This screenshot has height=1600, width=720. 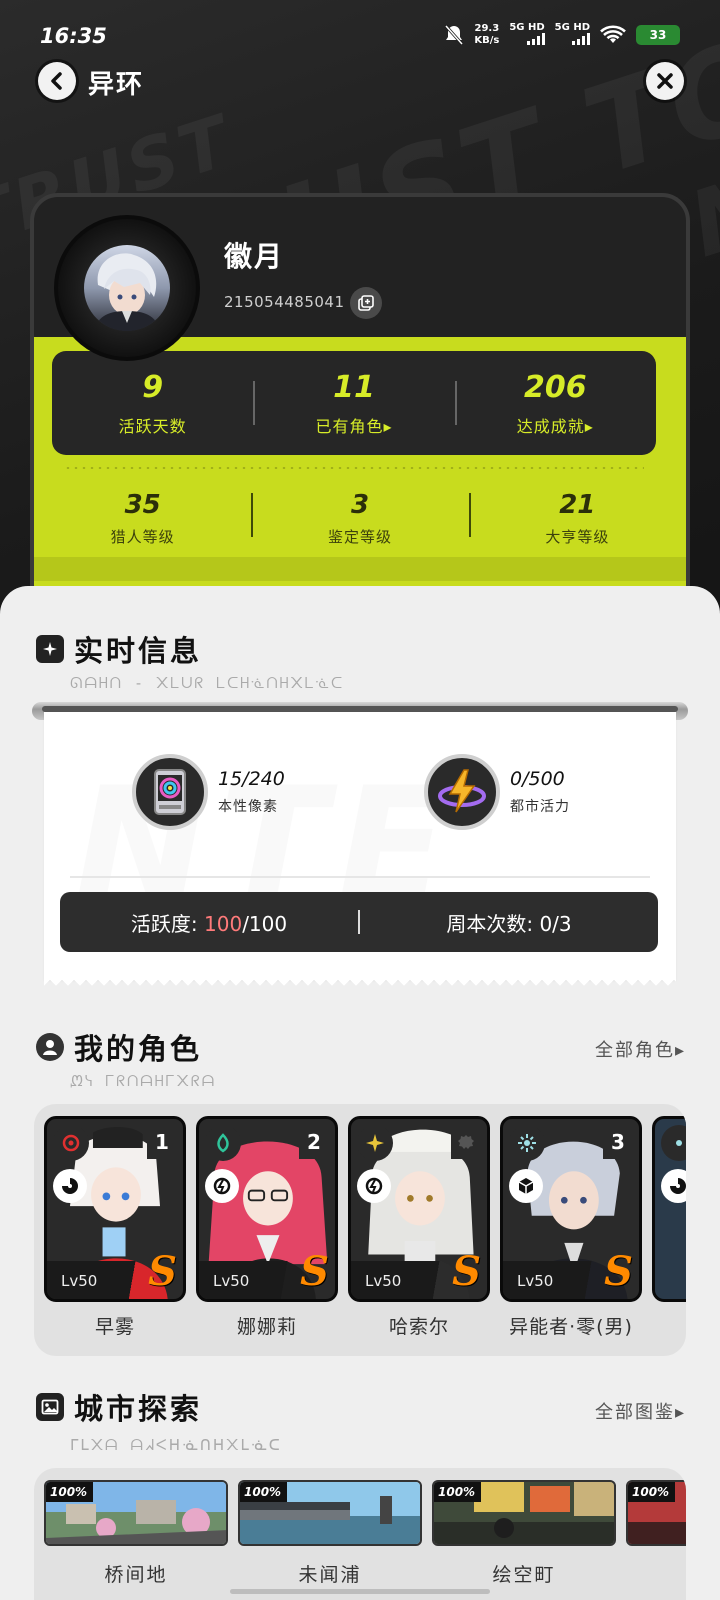 I want to click on picture-icon, so click(x=50, y=1407).